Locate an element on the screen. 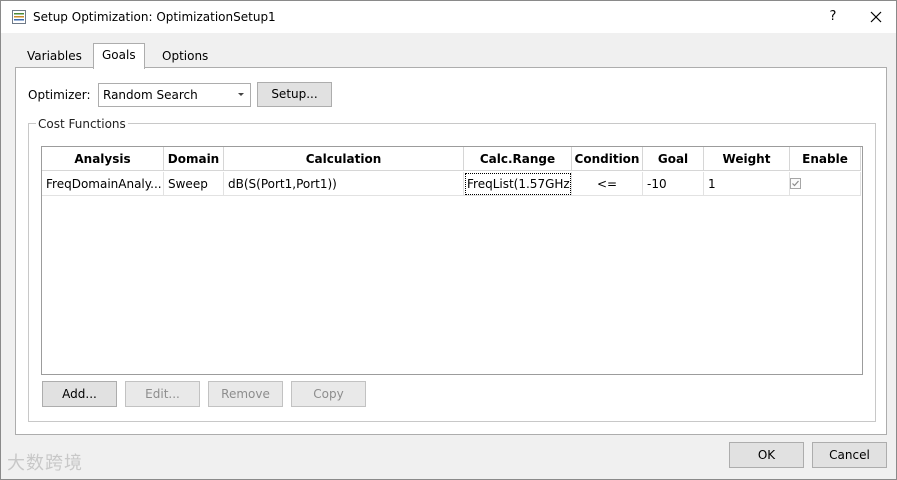  remove-cost-function-button: Remove is located at coordinates (245, 394).